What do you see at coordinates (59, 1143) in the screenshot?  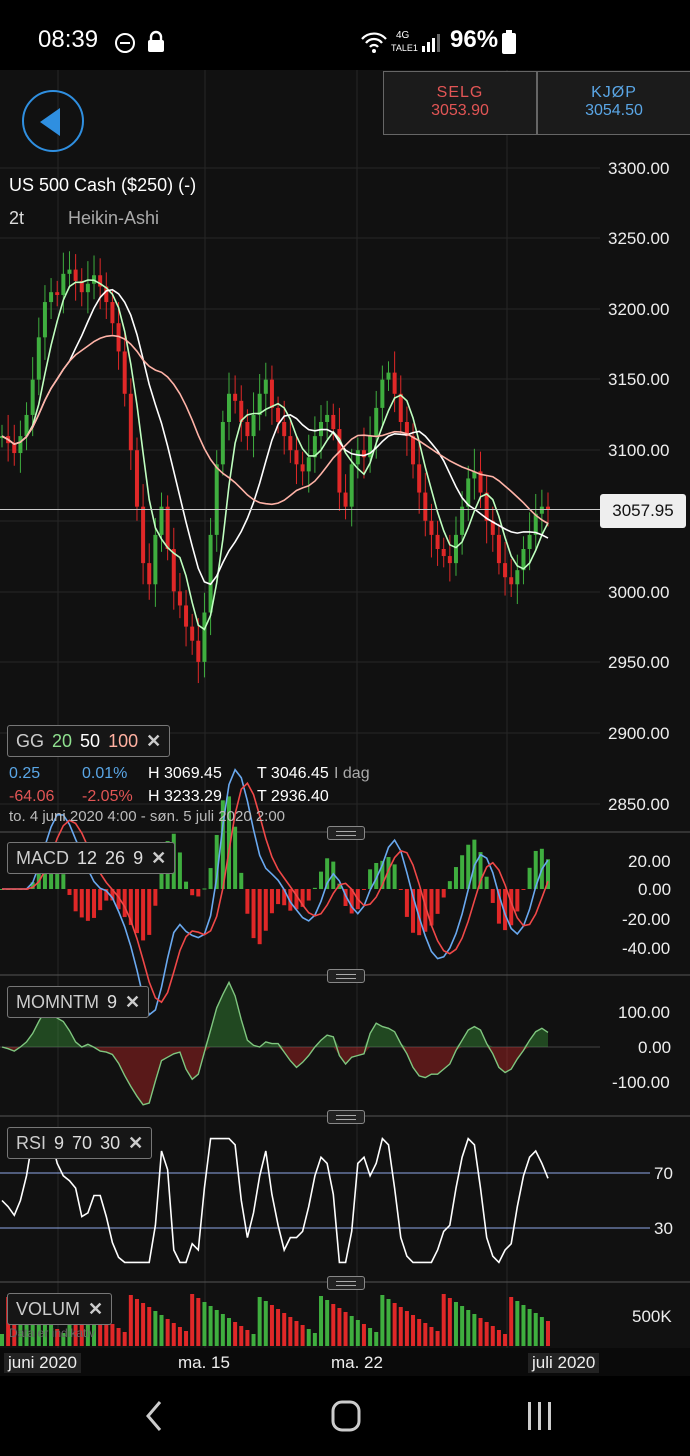 I see `rsi-period: 9` at bounding box center [59, 1143].